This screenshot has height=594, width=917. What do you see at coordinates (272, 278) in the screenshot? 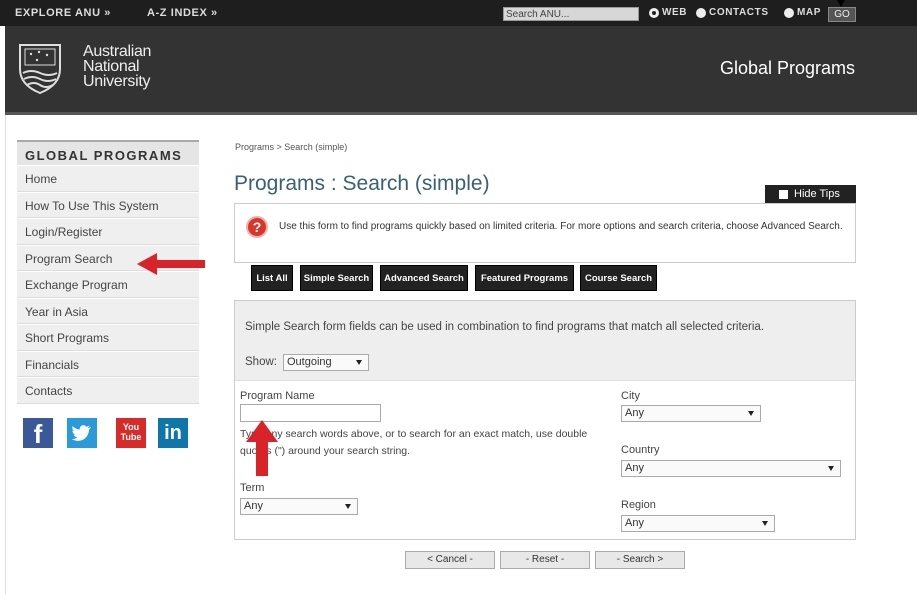
I see `tab-list-all: List All` at bounding box center [272, 278].